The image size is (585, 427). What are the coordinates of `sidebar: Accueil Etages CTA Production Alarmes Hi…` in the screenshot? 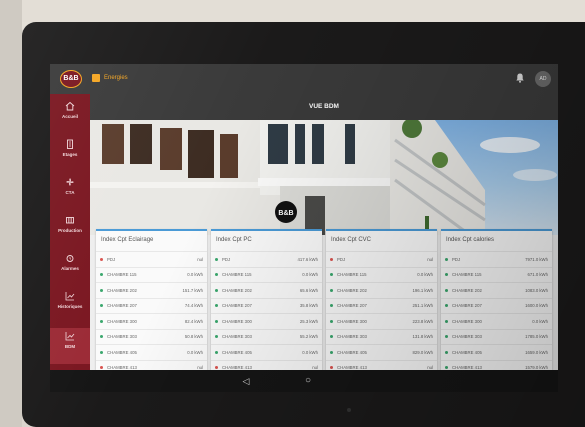 It's located at (70, 232).